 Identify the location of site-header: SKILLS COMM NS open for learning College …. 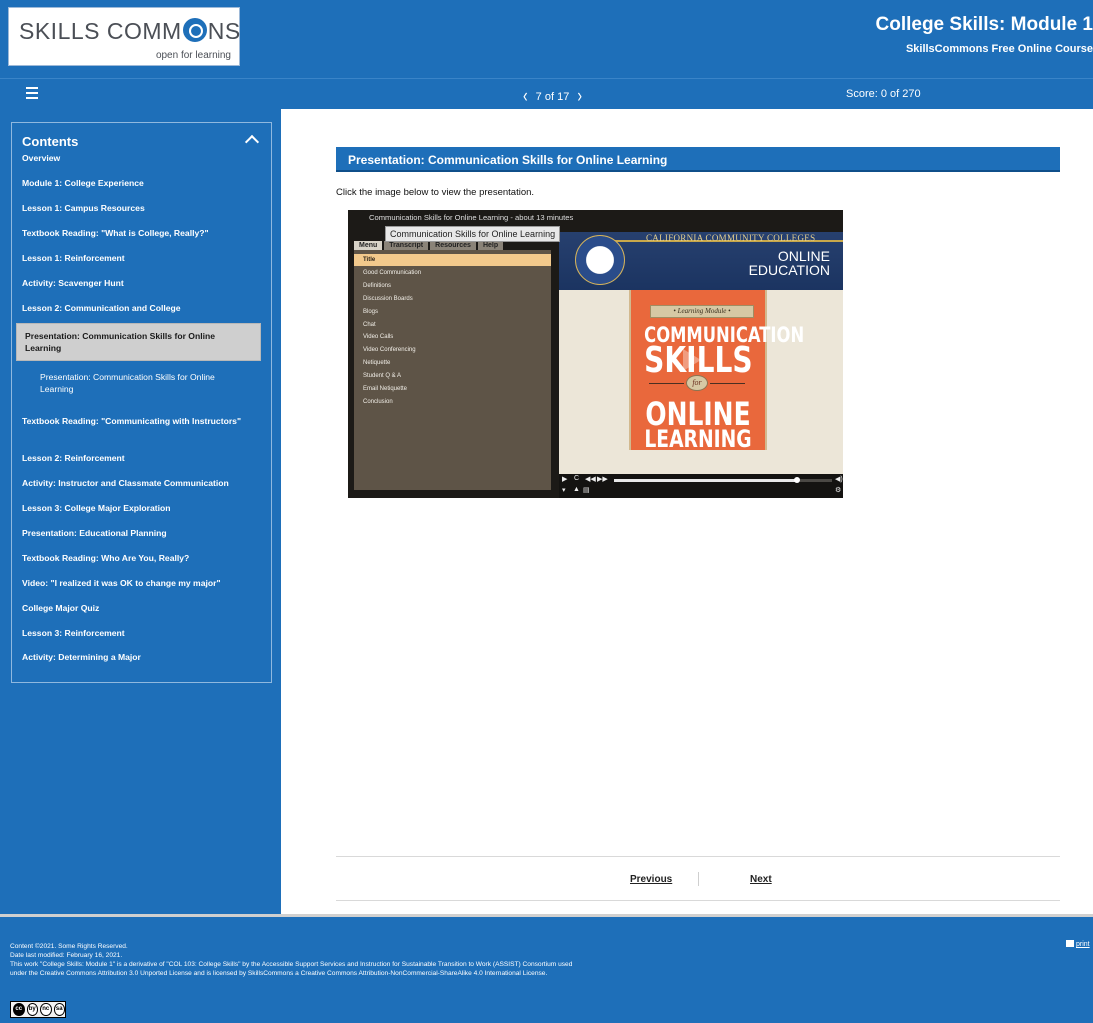
(546, 39).